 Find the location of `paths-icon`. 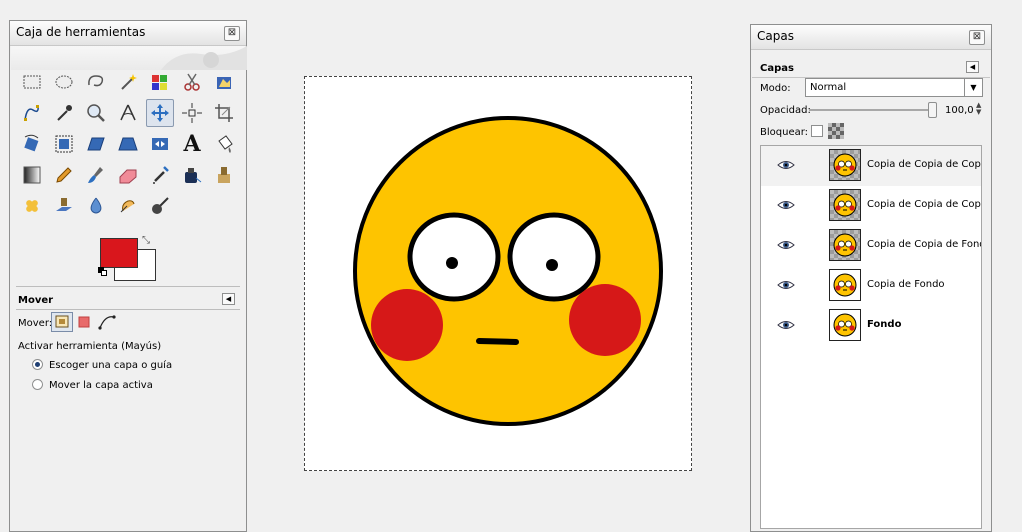

paths-icon is located at coordinates (31, 113).